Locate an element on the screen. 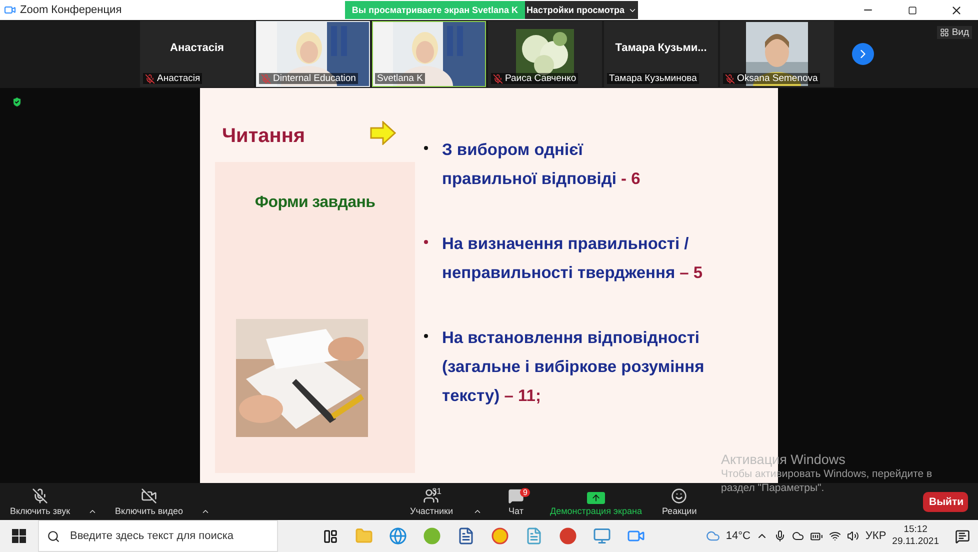 This screenshot has width=978, height=552. participant-tile: Тамара Кузьми... Тамара Кузьминова is located at coordinates (661, 54).